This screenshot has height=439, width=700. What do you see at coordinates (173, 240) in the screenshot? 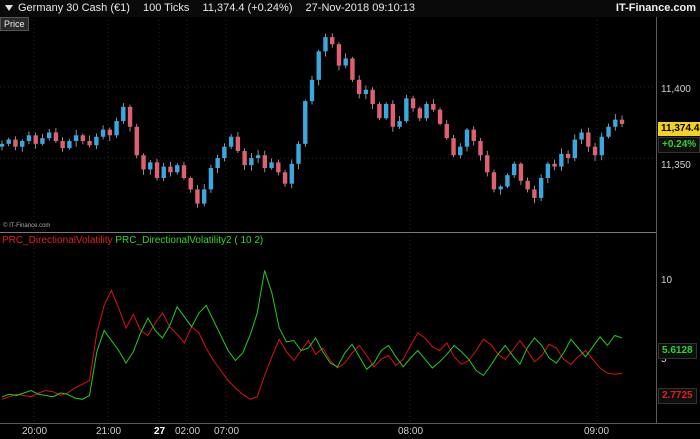
I see `indicator-label-green: PRC_DirectionalVolatility2` at bounding box center [173, 240].